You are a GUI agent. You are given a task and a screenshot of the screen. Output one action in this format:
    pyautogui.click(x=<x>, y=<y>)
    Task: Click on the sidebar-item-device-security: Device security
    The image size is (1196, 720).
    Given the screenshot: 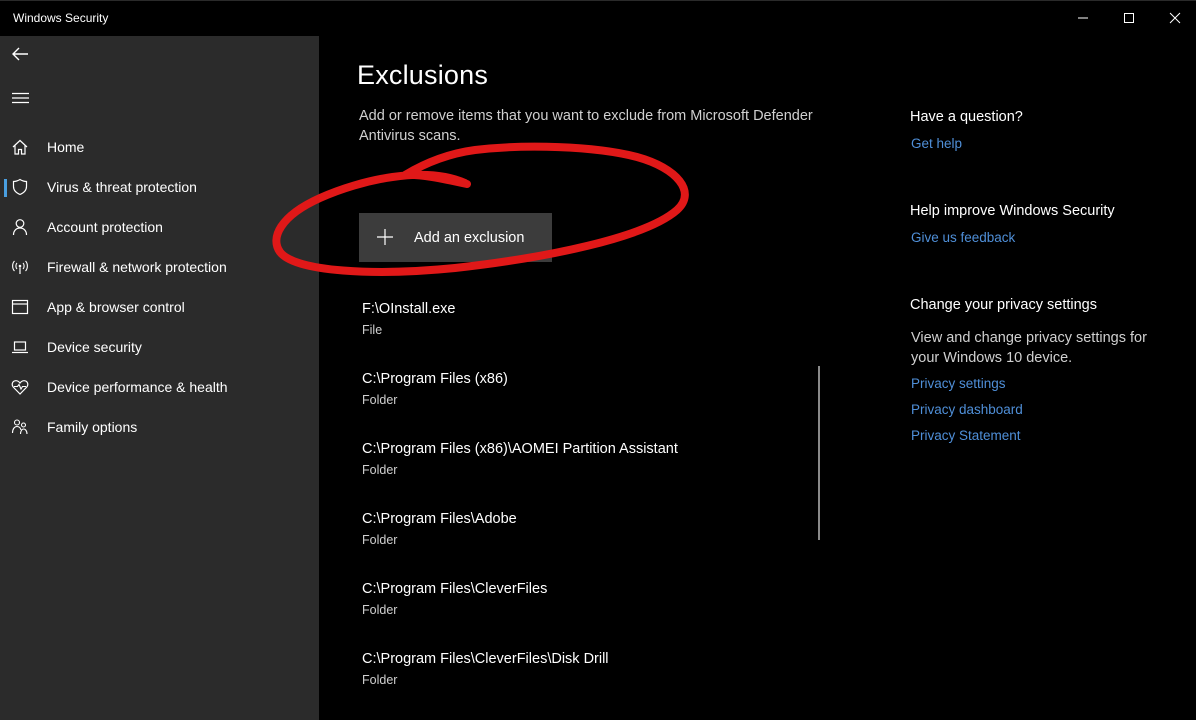 What is the action you would take?
    pyautogui.click(x=159, y=347)
    